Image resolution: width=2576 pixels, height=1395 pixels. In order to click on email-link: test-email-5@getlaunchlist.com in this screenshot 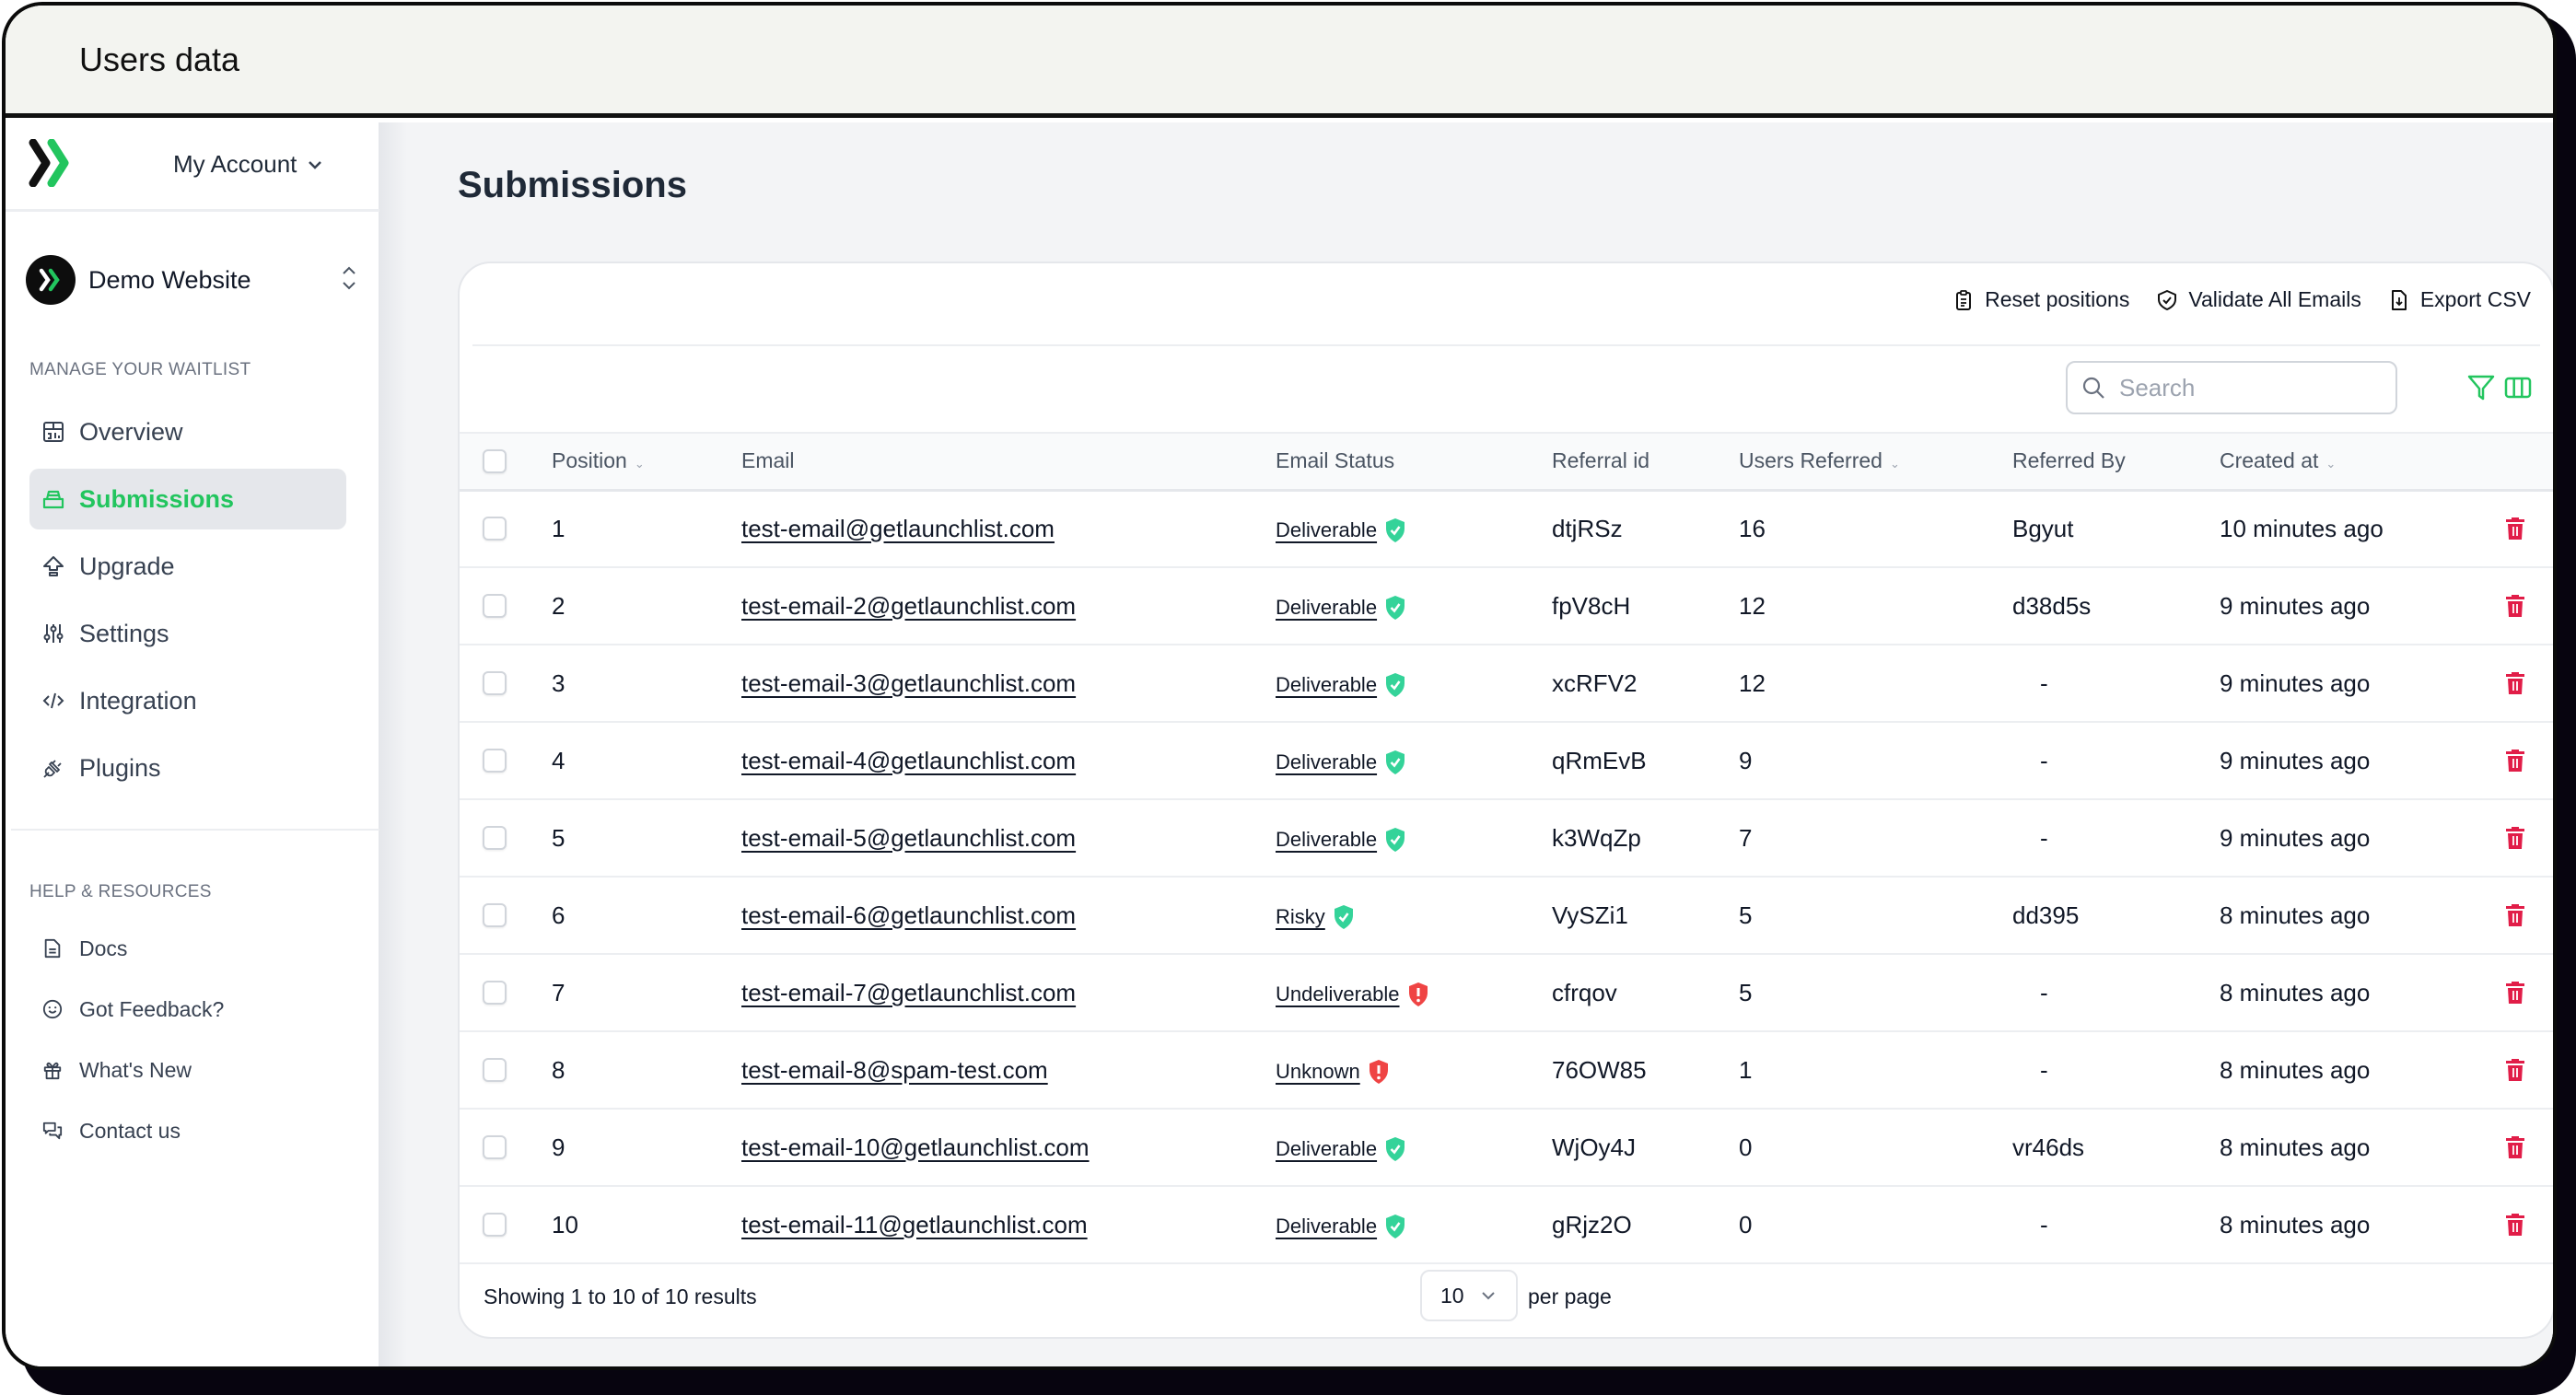, I will do `click(908, 838)`.